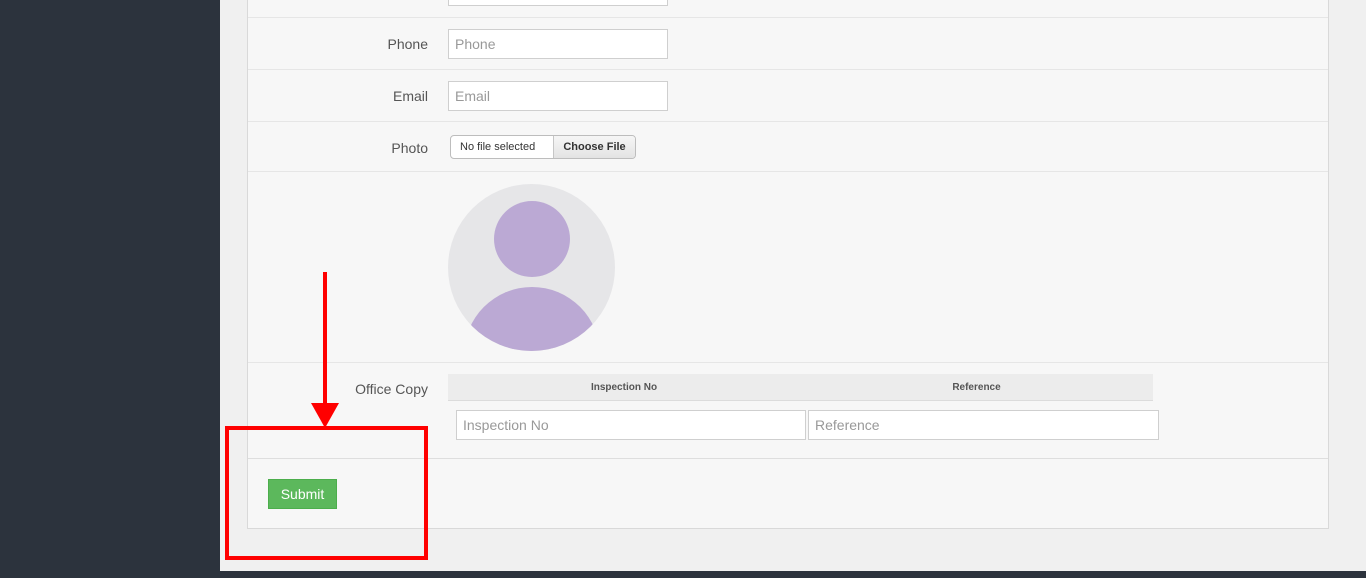 The width and height of the screenshot is (1366, 578). I want to click on phone-label: Phone, so click(407, 44).